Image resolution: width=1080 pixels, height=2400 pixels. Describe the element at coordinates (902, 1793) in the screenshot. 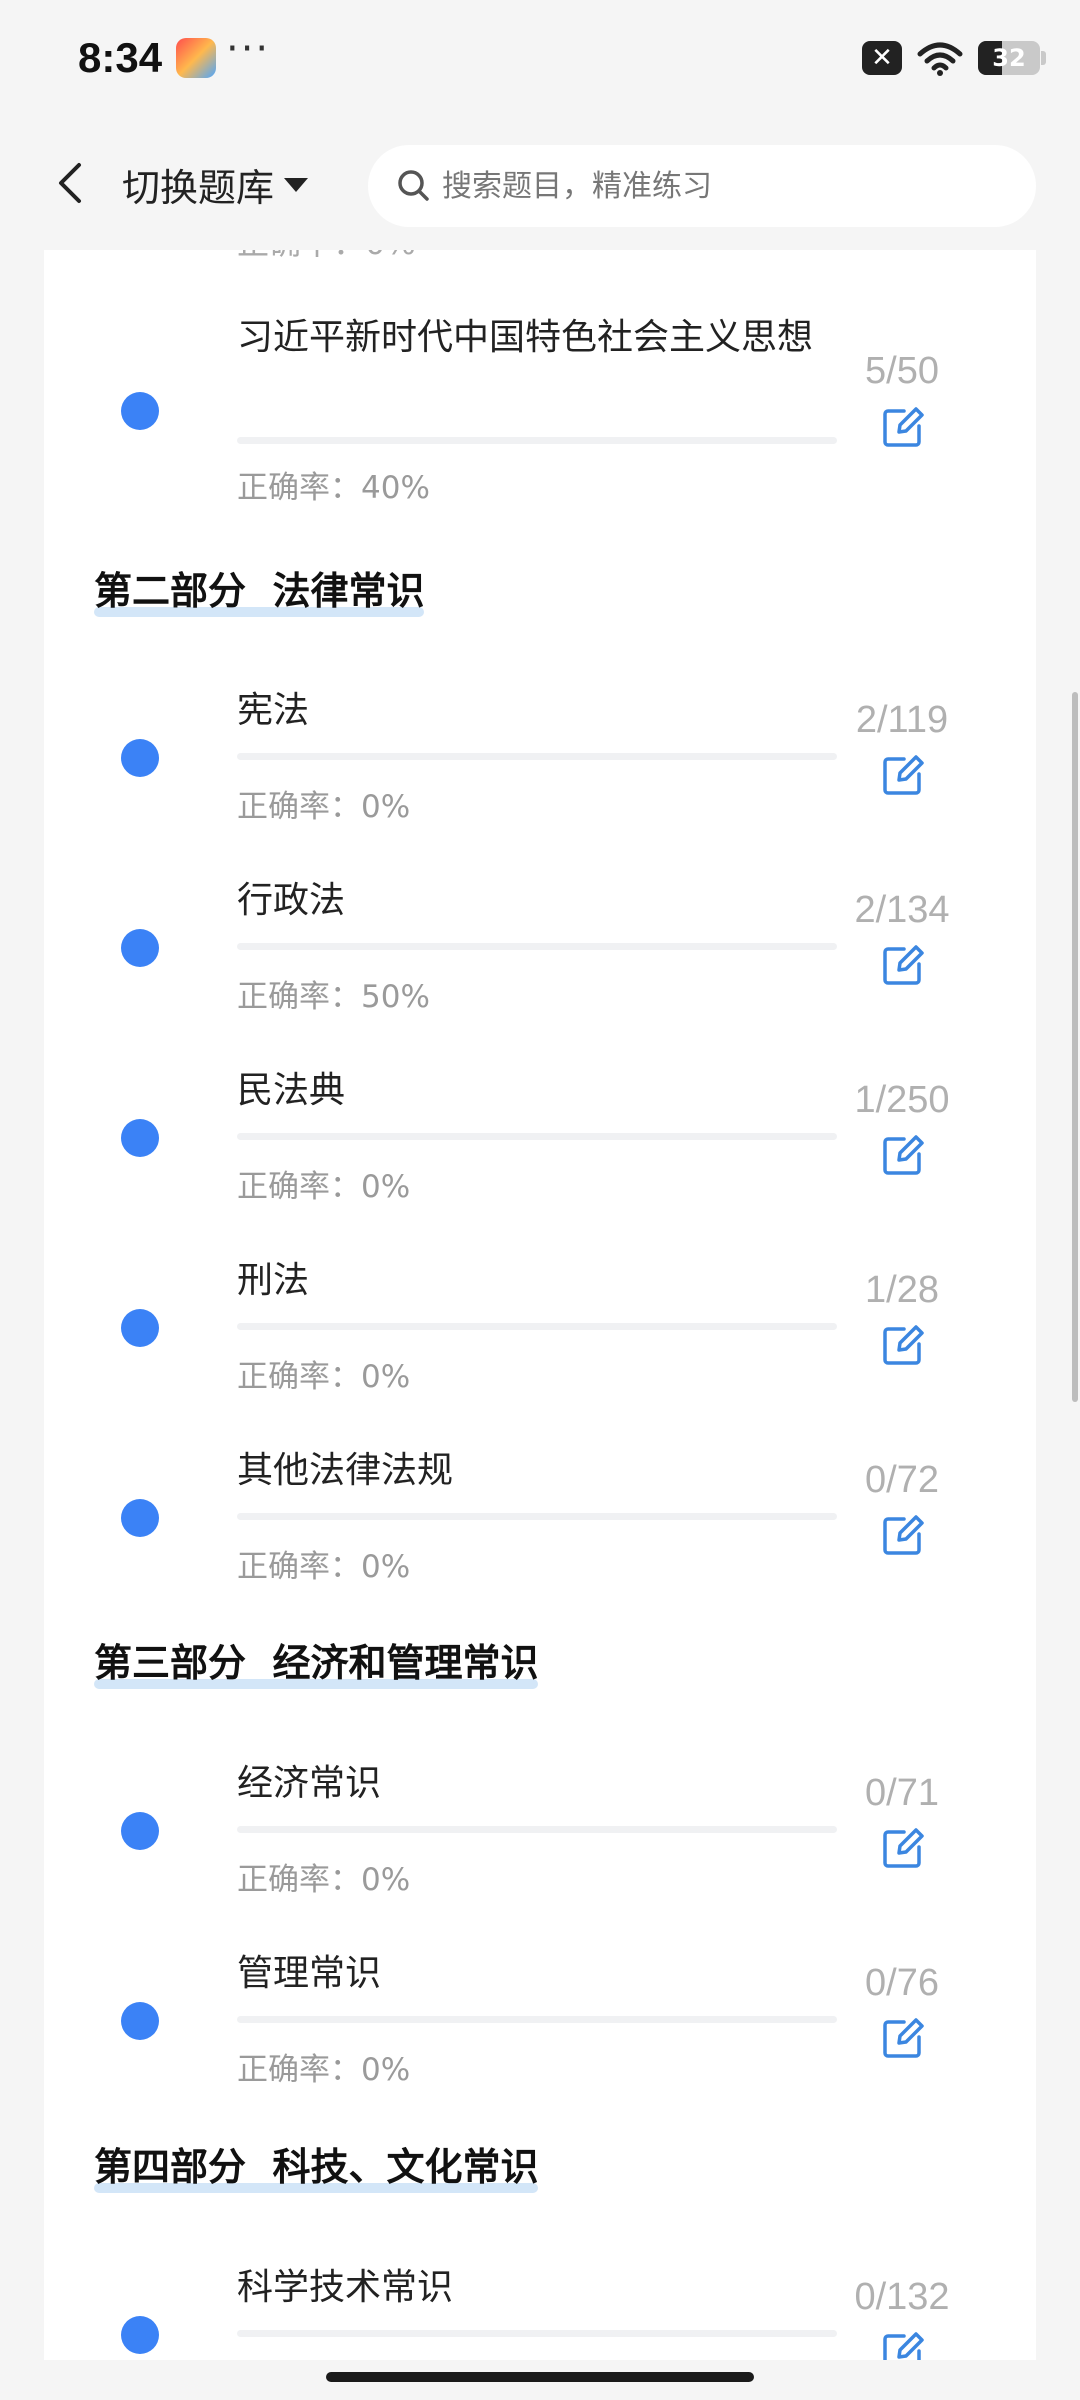

I see `progress-count: 0/71` at that location.